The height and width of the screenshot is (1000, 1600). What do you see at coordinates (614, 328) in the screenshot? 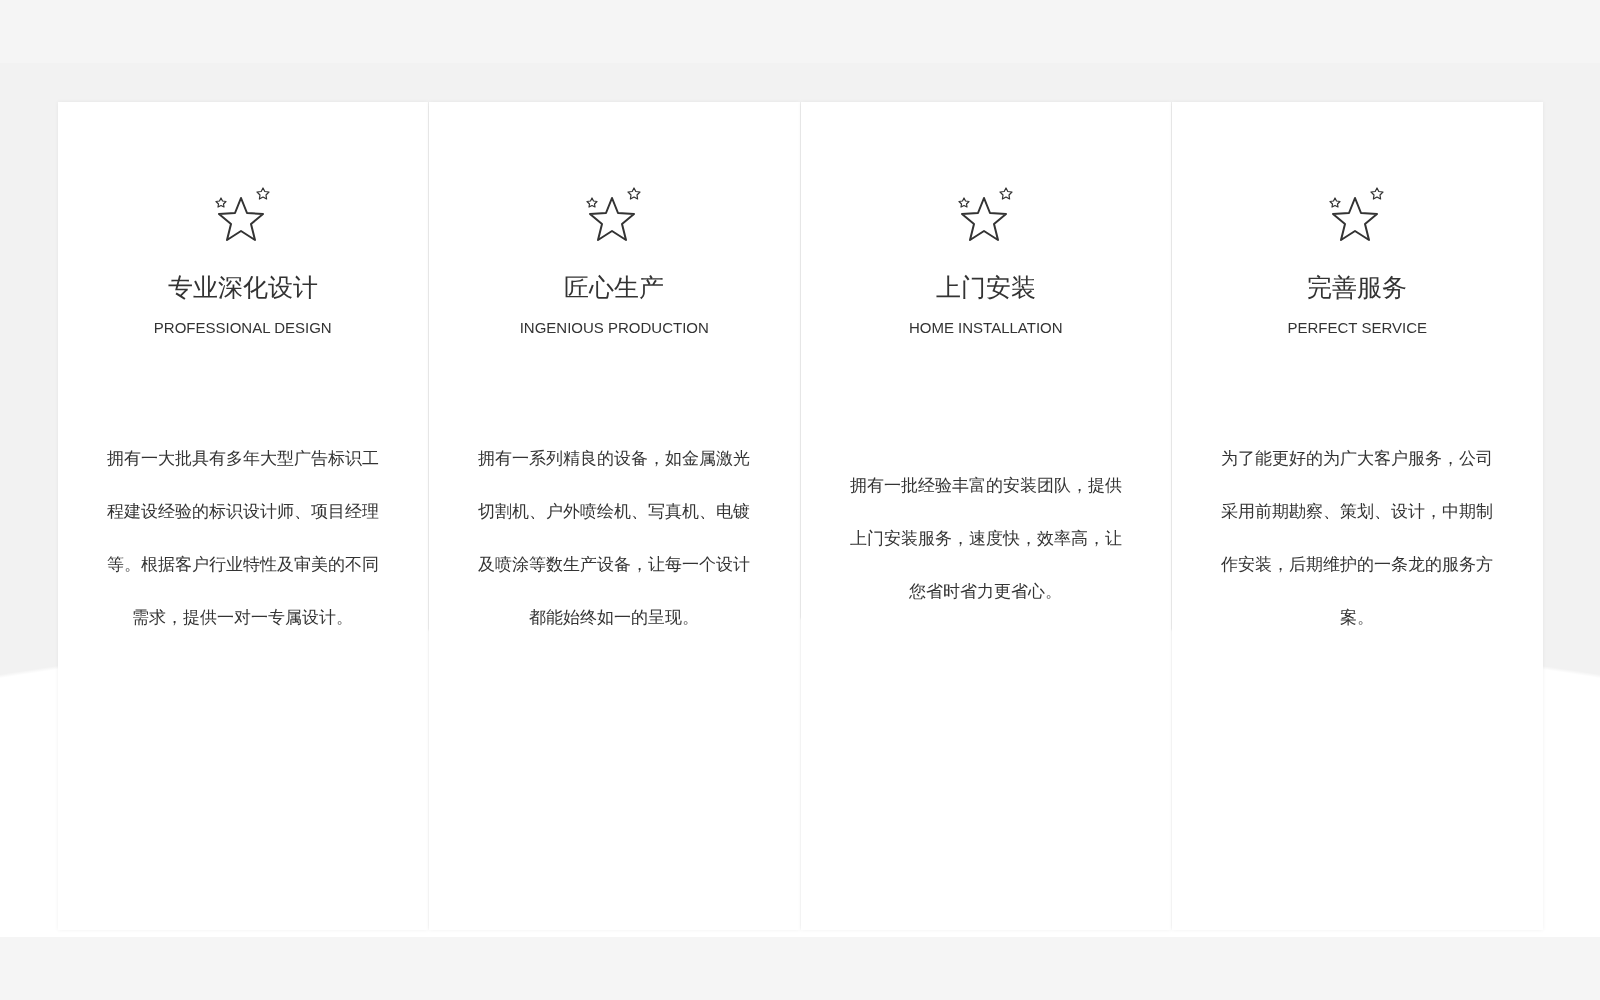
I see `feature-subtitle: INGENIOUS PRODUCTION` at bounding box center [614, 328].